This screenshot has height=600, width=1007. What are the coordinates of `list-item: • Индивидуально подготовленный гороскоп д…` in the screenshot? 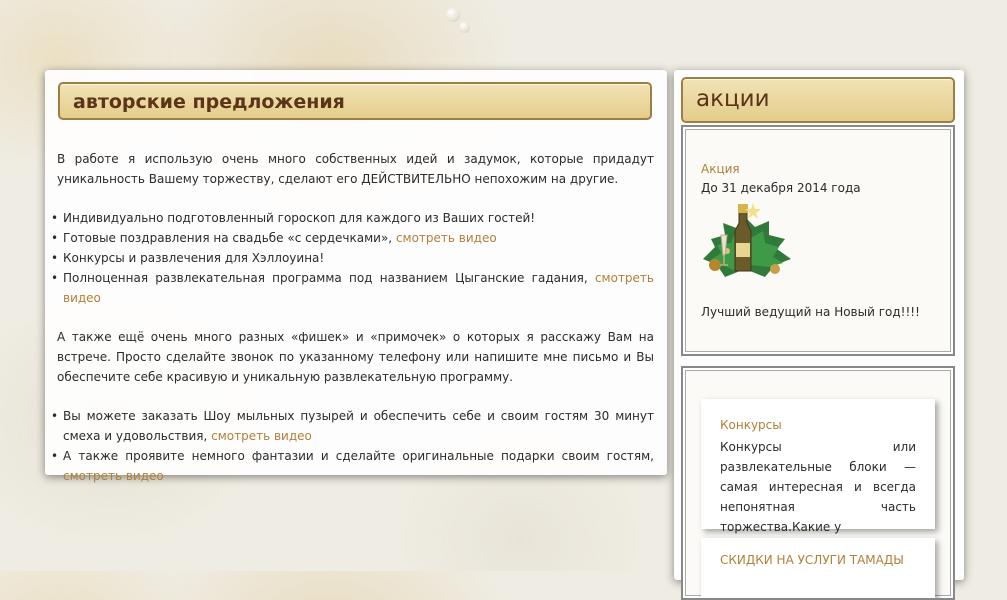 It's located at (293, 218).